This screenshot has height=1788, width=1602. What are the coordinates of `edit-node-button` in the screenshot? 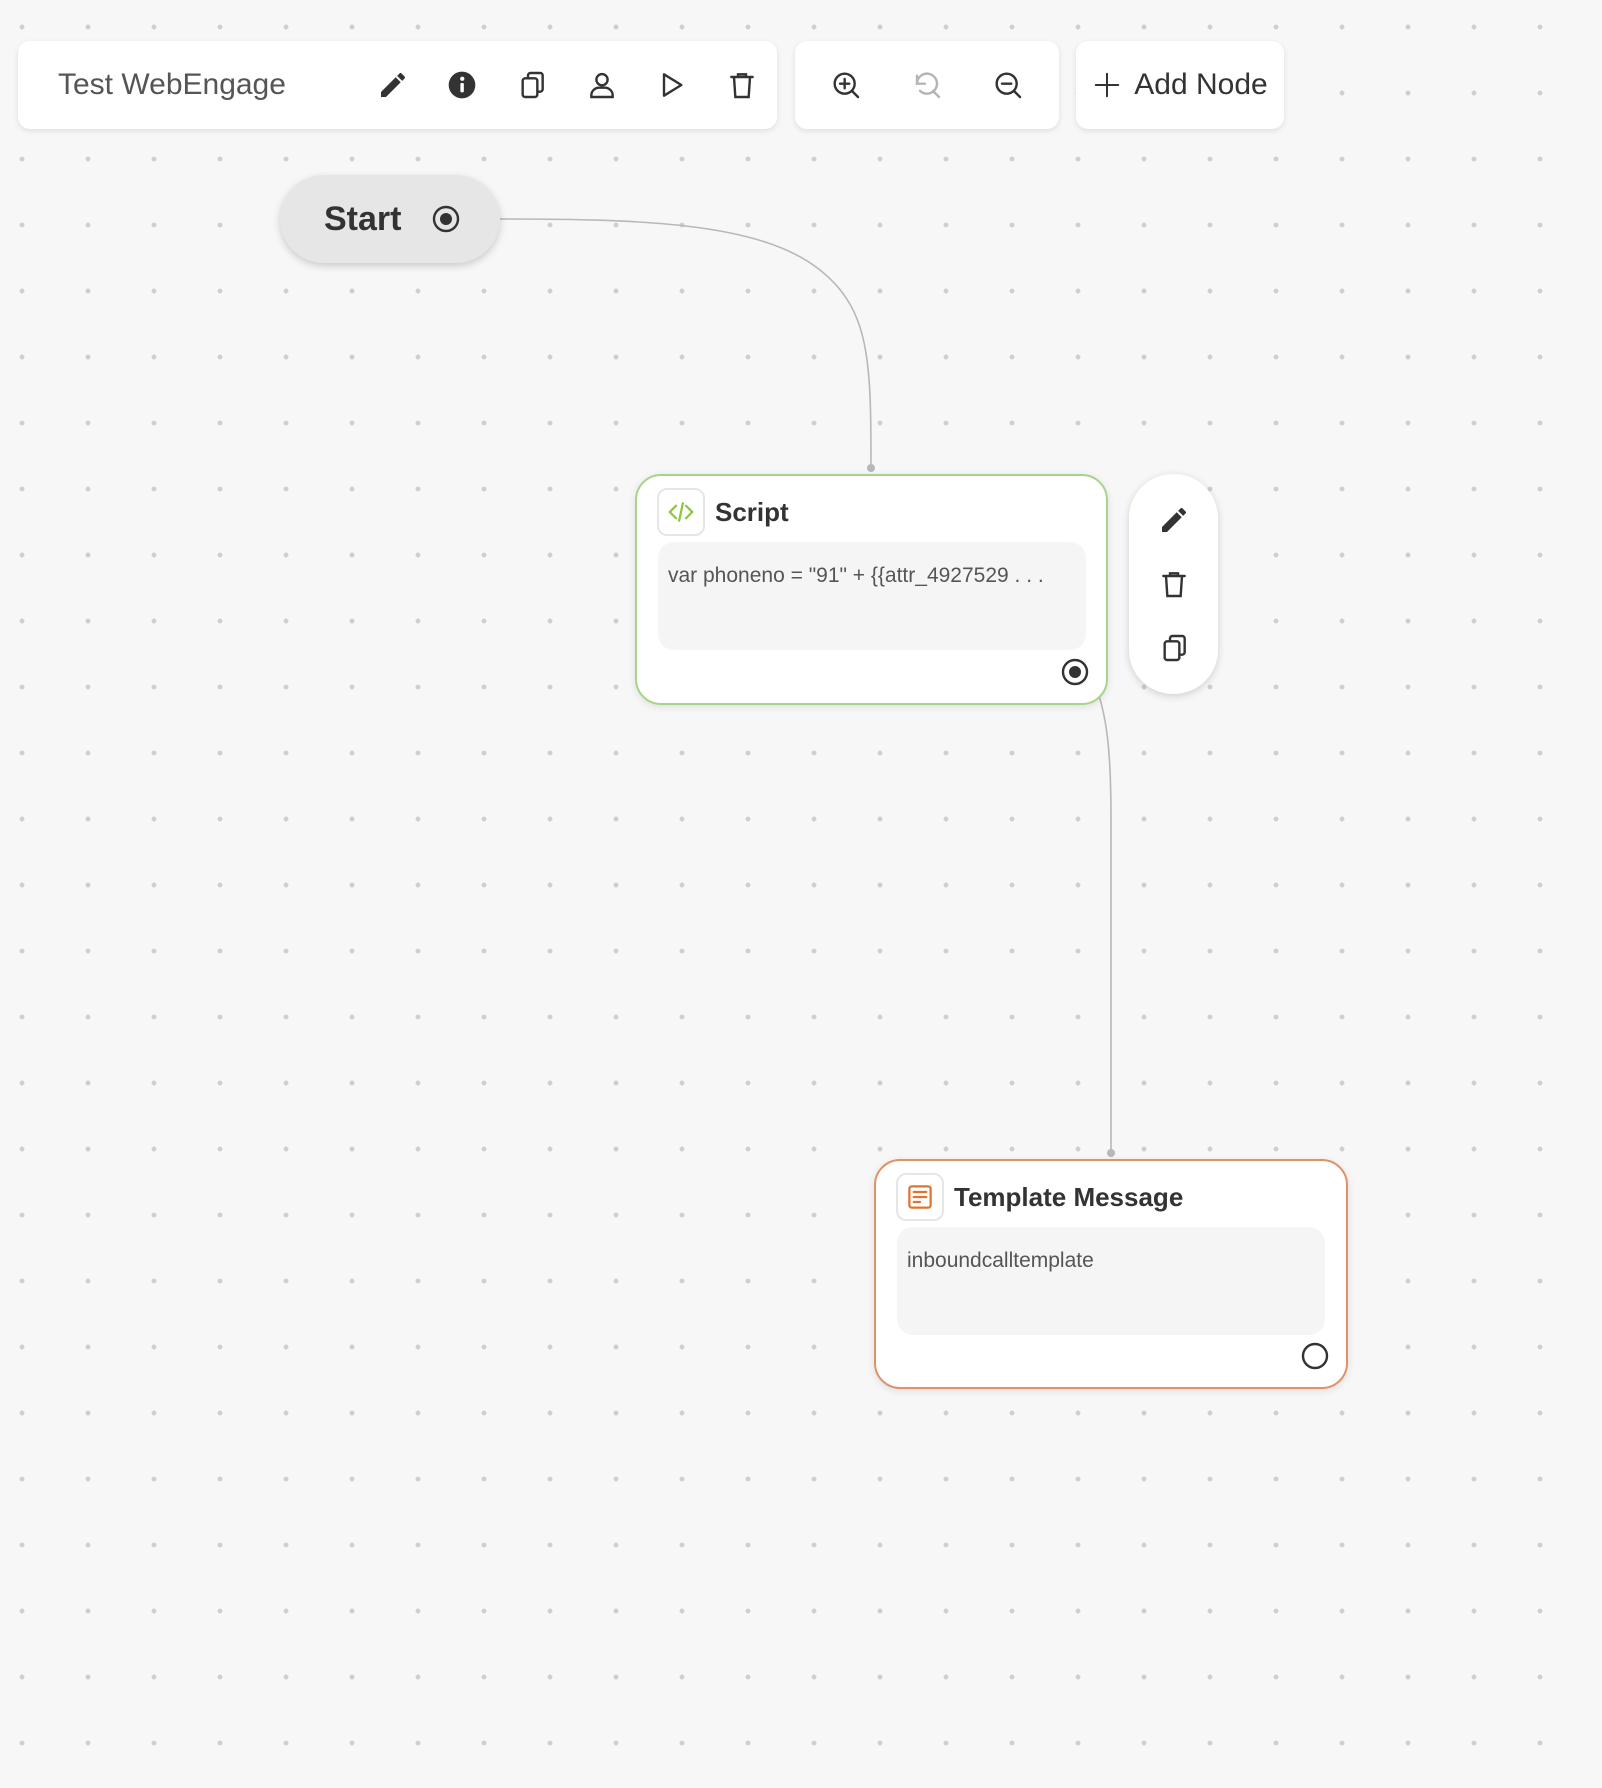 It's located at (1174, 520).